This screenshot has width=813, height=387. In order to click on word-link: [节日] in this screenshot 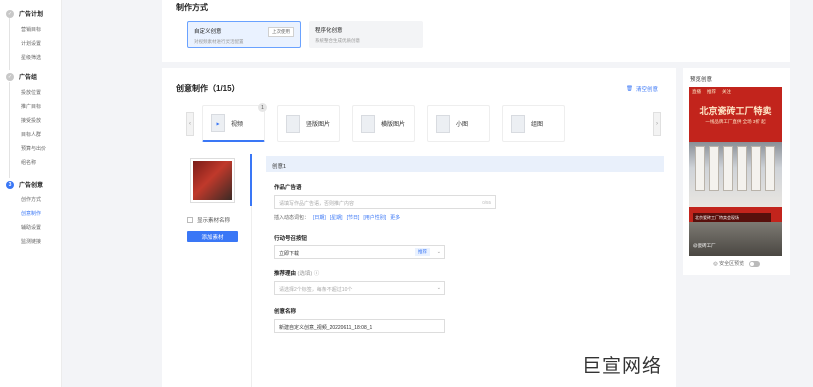, I will do `click(353, 218)`.